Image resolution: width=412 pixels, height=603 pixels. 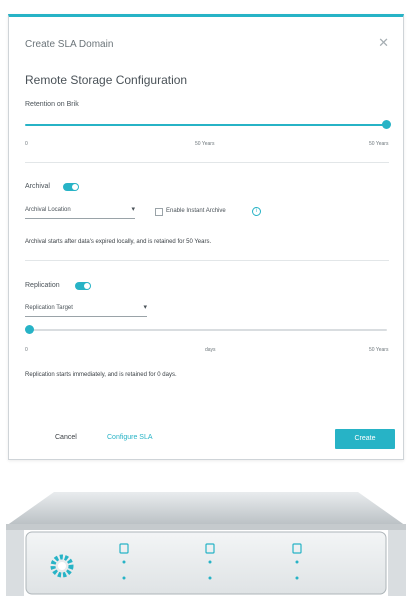 What do you see at coordinates (386, 124) in the screenshot?
I see `retention-slider-handle` at bounding box center [386, 124].